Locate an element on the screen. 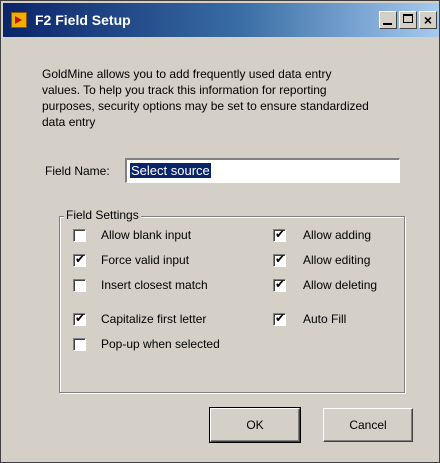 The height and width of the screenshot is (463, 440). window-title: F2 Field Setup is located at coordinates (83, 20).